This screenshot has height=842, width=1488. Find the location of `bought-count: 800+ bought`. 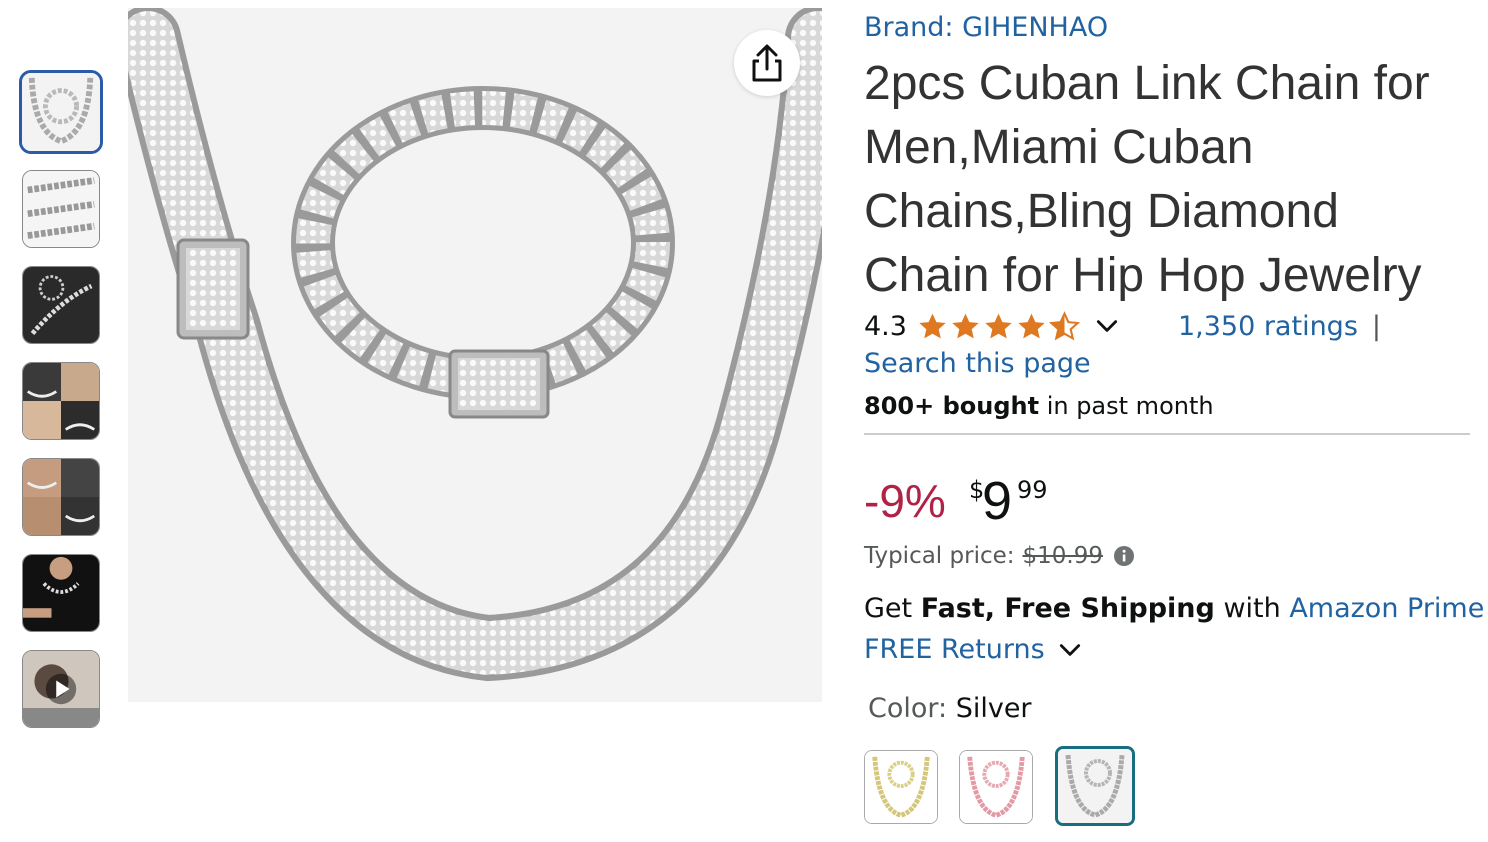

bought-count: 800+ bought is located at coordinates (952, 406).